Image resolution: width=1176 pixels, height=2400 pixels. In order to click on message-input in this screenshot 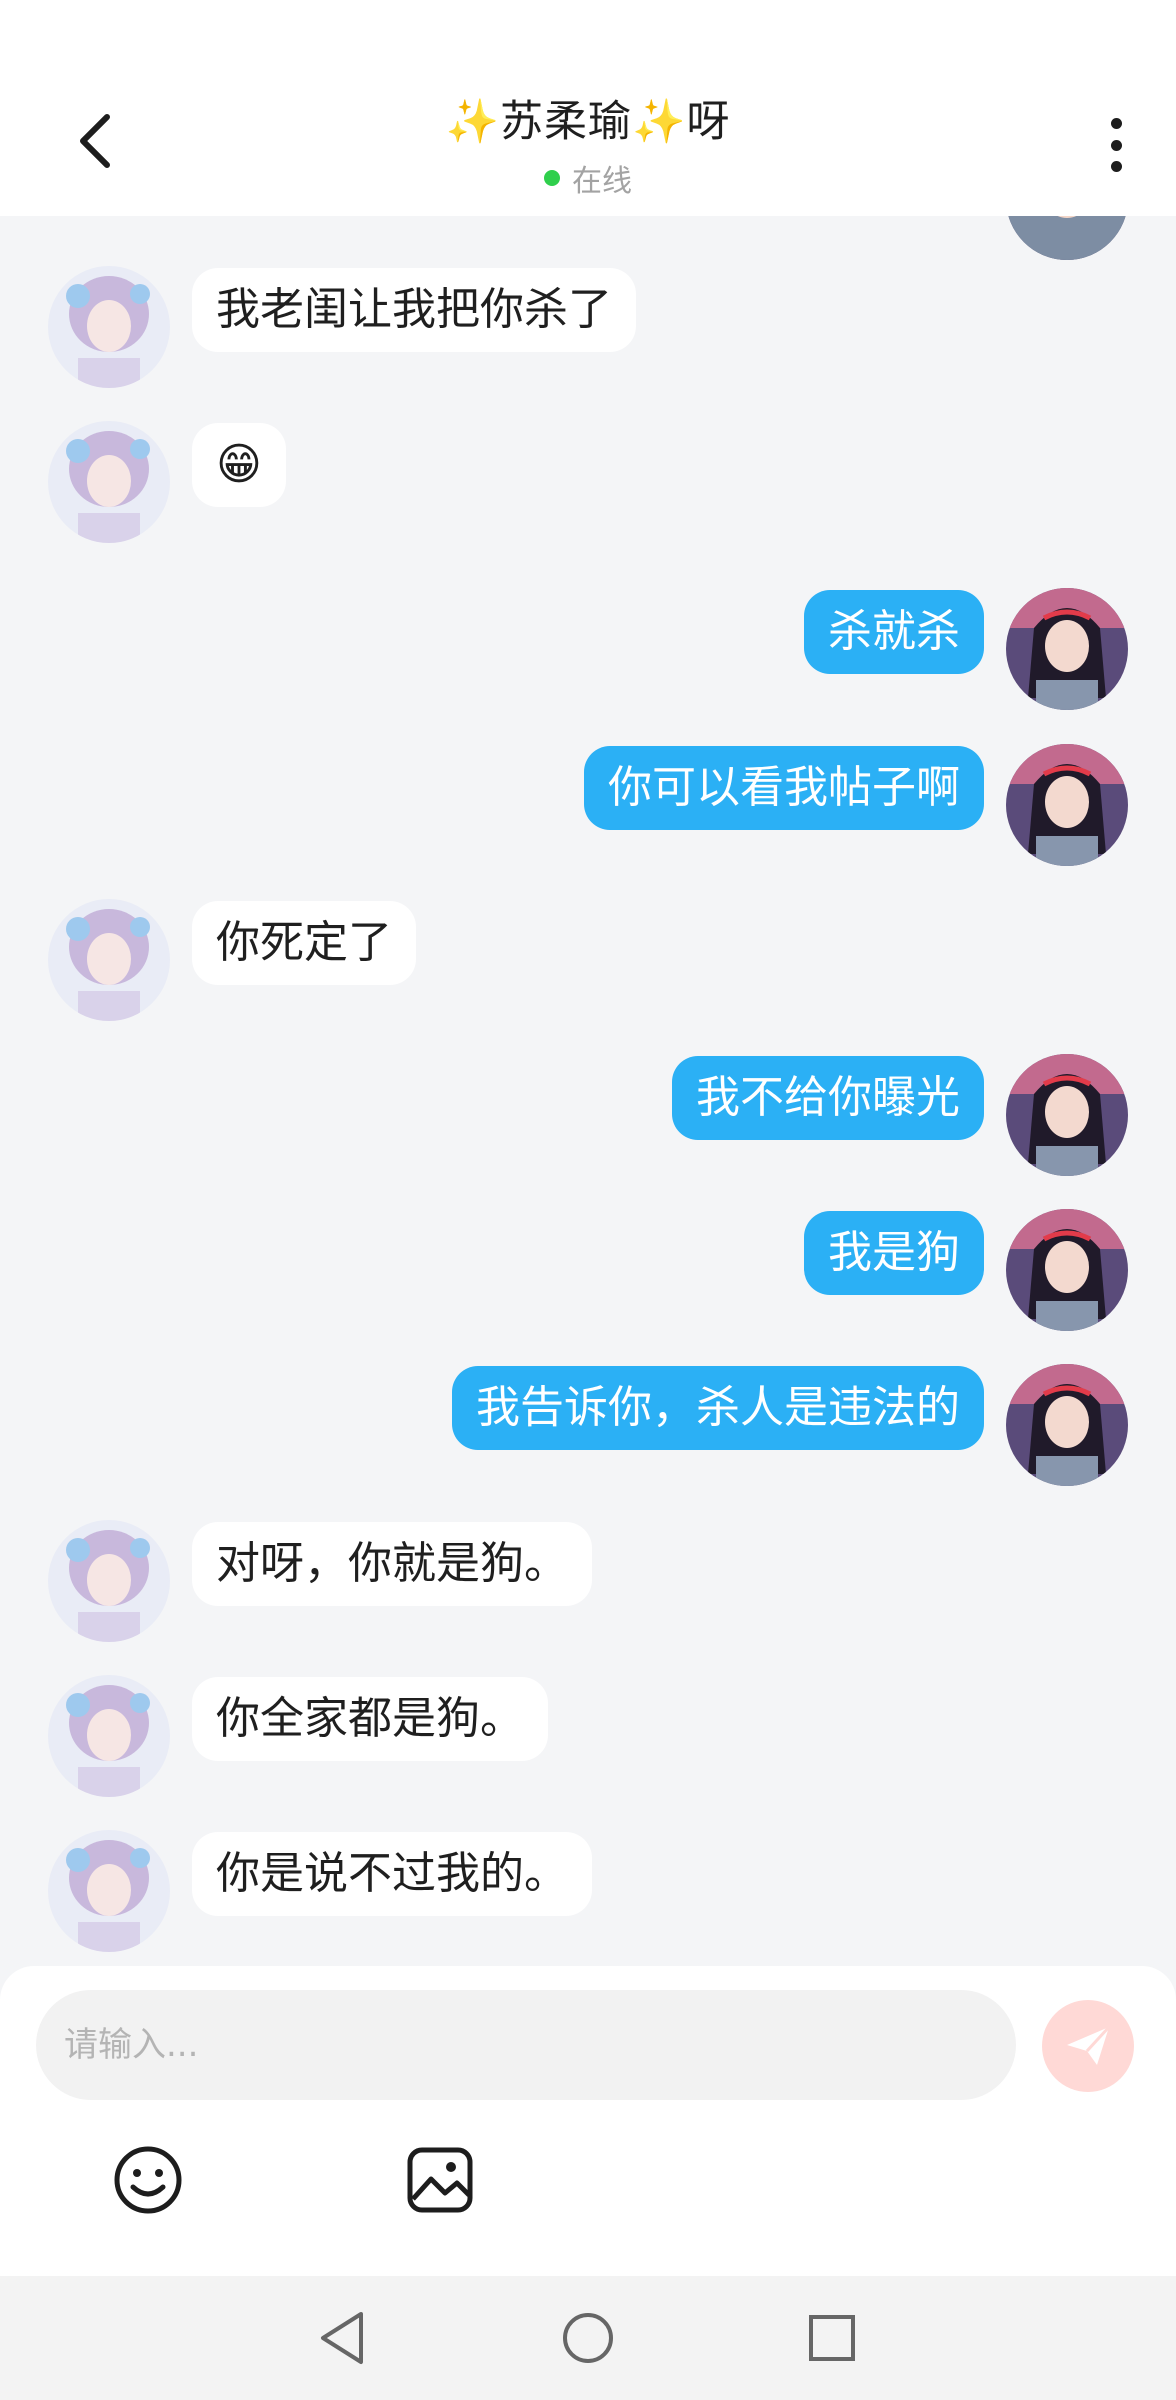, I will do `click(526, 2045)`.